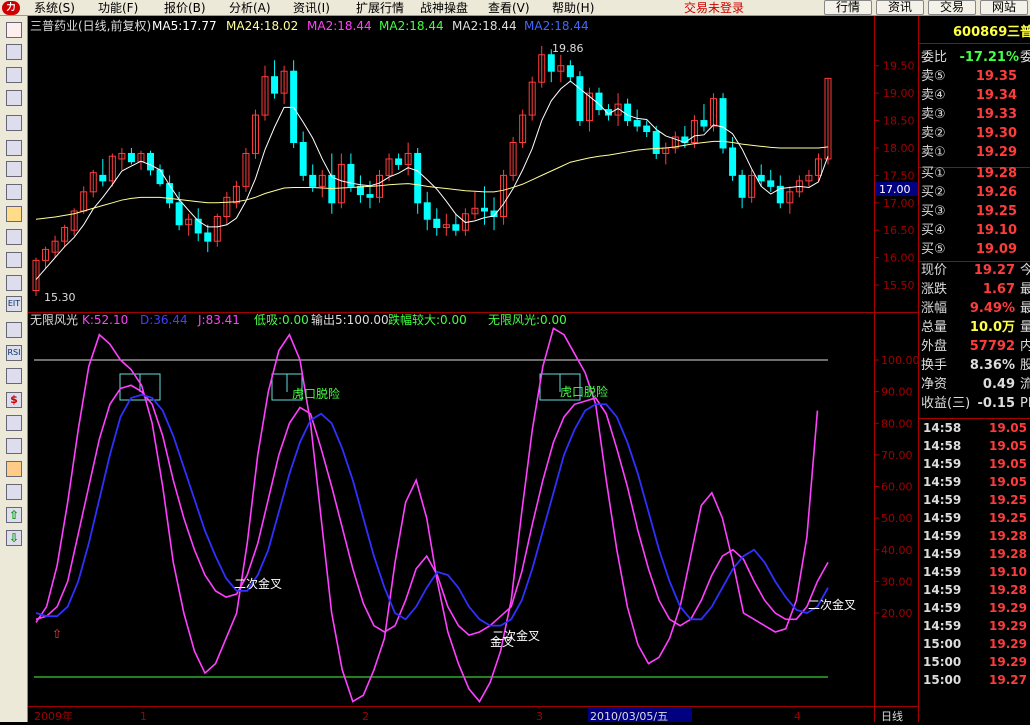 This screenshot has height=725, width=1030. Describe the element at coordinates (60, 297) in the screenshot. I see `low-price-label: 15.30` at that location.